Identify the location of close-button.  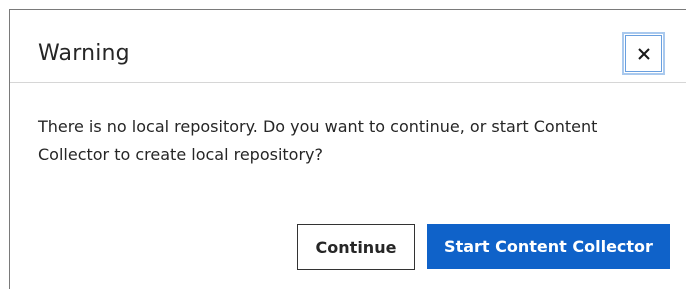
(643, 53).